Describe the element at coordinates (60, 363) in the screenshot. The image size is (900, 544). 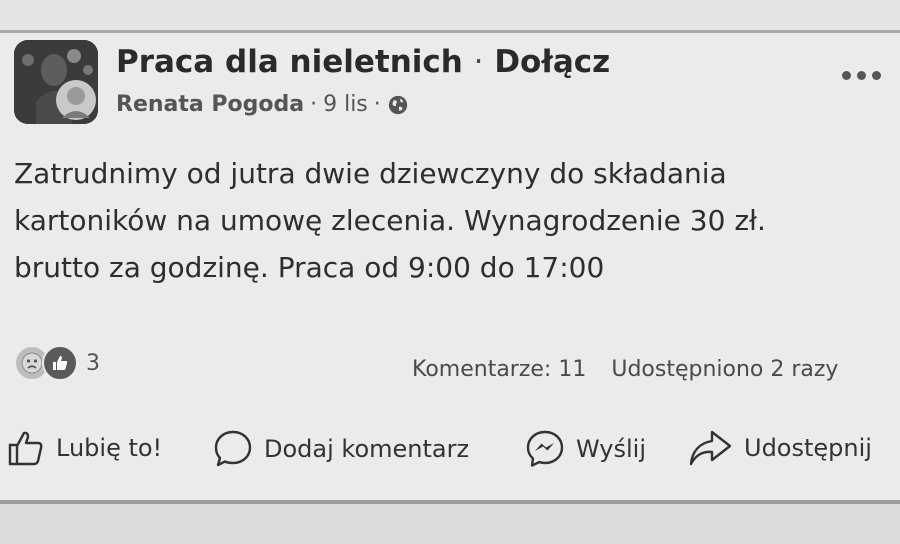
I see `like-reaction-icon` at that location.